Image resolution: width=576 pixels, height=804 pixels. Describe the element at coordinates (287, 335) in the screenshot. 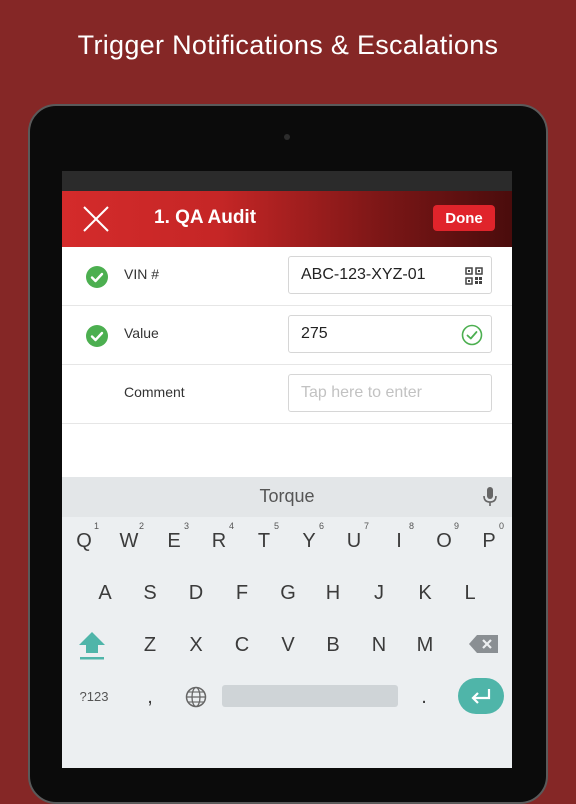

I see `form-row-value: Value 275` at that location.